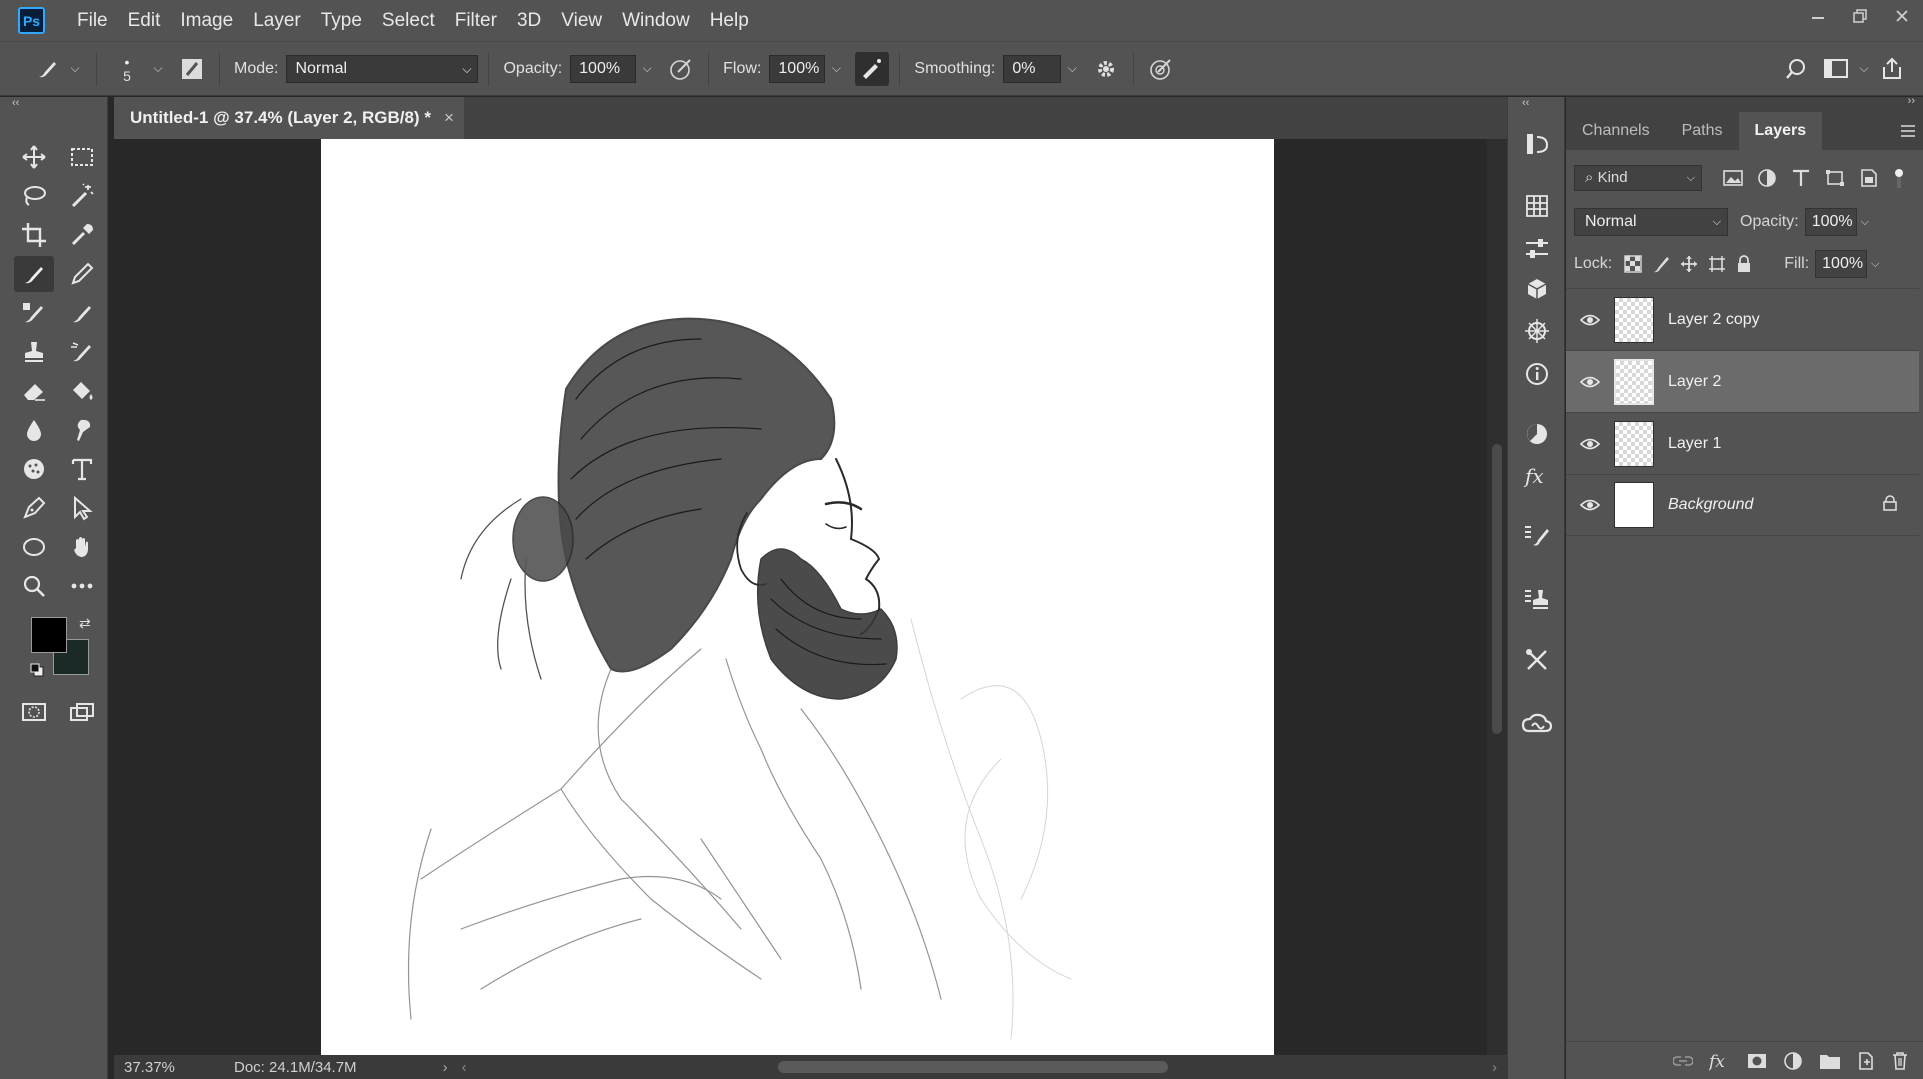 This screenshot has height=1079, width=1923. Describe the element at coordinates (1537, 289) in the screenshot. I see `3d-panel-button` at that location.